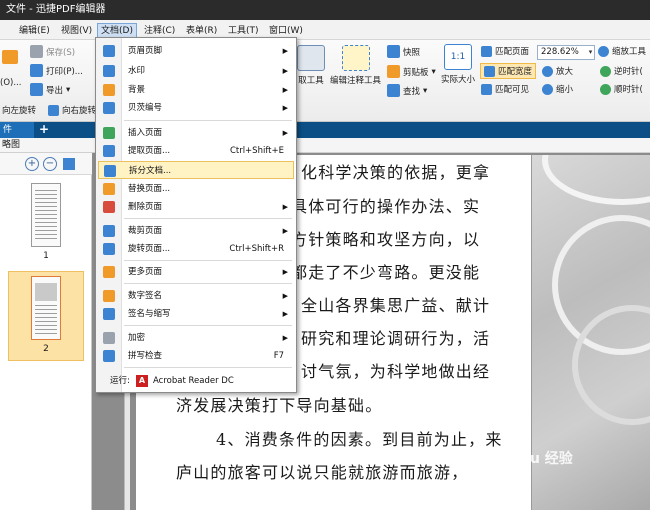 Image resolution: width=650 pixels, height=510 pixels. What do you see at coordinates (393, 71) in the screenshot?
I see `clipboard-icon` at bounding box center [393, 71].